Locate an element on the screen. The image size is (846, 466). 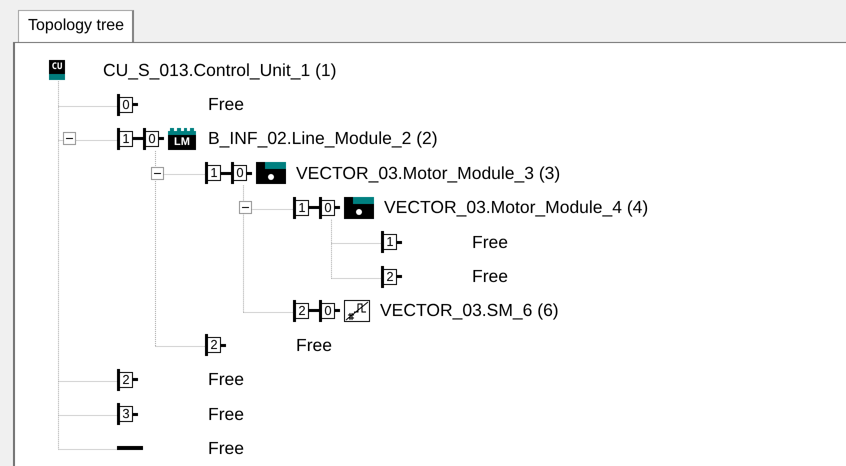
sensor-module-icon is located at coordinates (357, 311).